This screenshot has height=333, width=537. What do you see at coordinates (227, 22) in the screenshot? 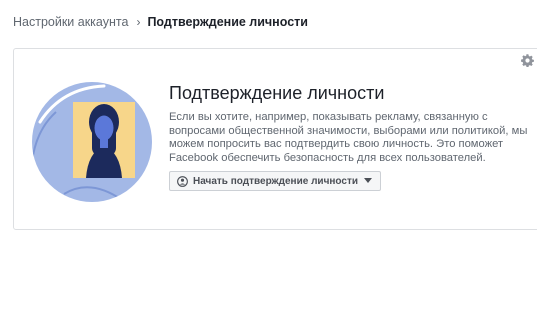
I see `breadcrumb-current-page: Подтверждение личности` at bounding box center [227, 22].